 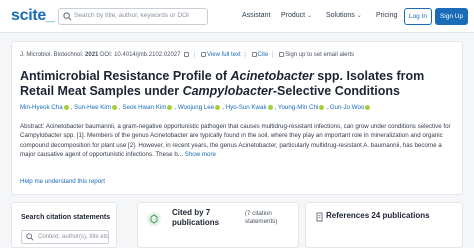 What do you see at coordinates (319, 217) in the screenshot?
I see `references-icon` at bounding box center [319, 217].